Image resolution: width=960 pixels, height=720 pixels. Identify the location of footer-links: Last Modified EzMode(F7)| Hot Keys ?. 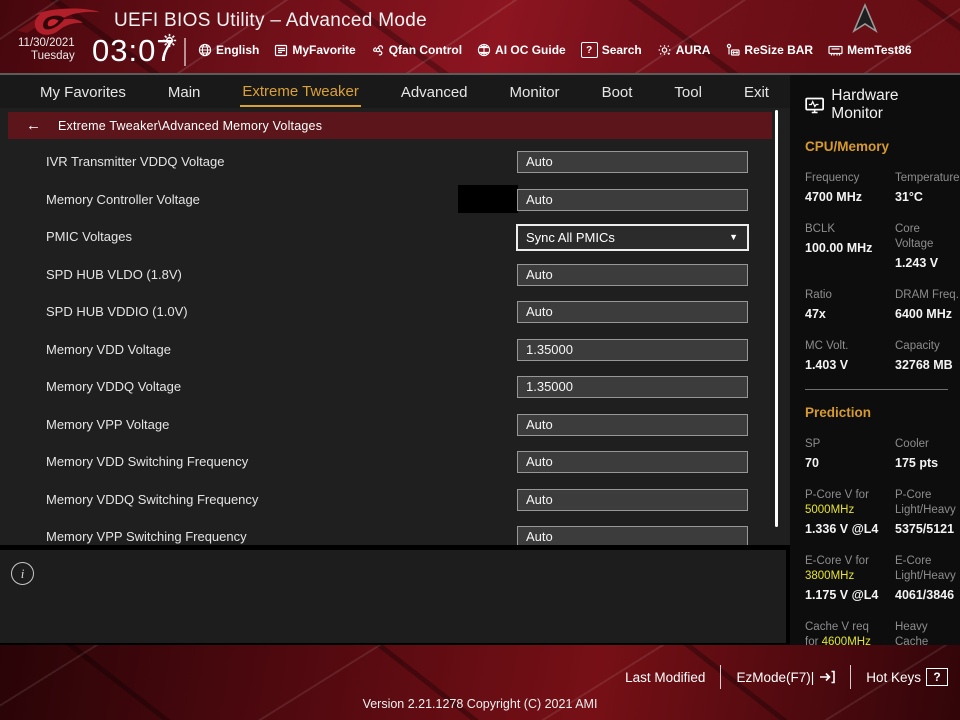
(786, 677).